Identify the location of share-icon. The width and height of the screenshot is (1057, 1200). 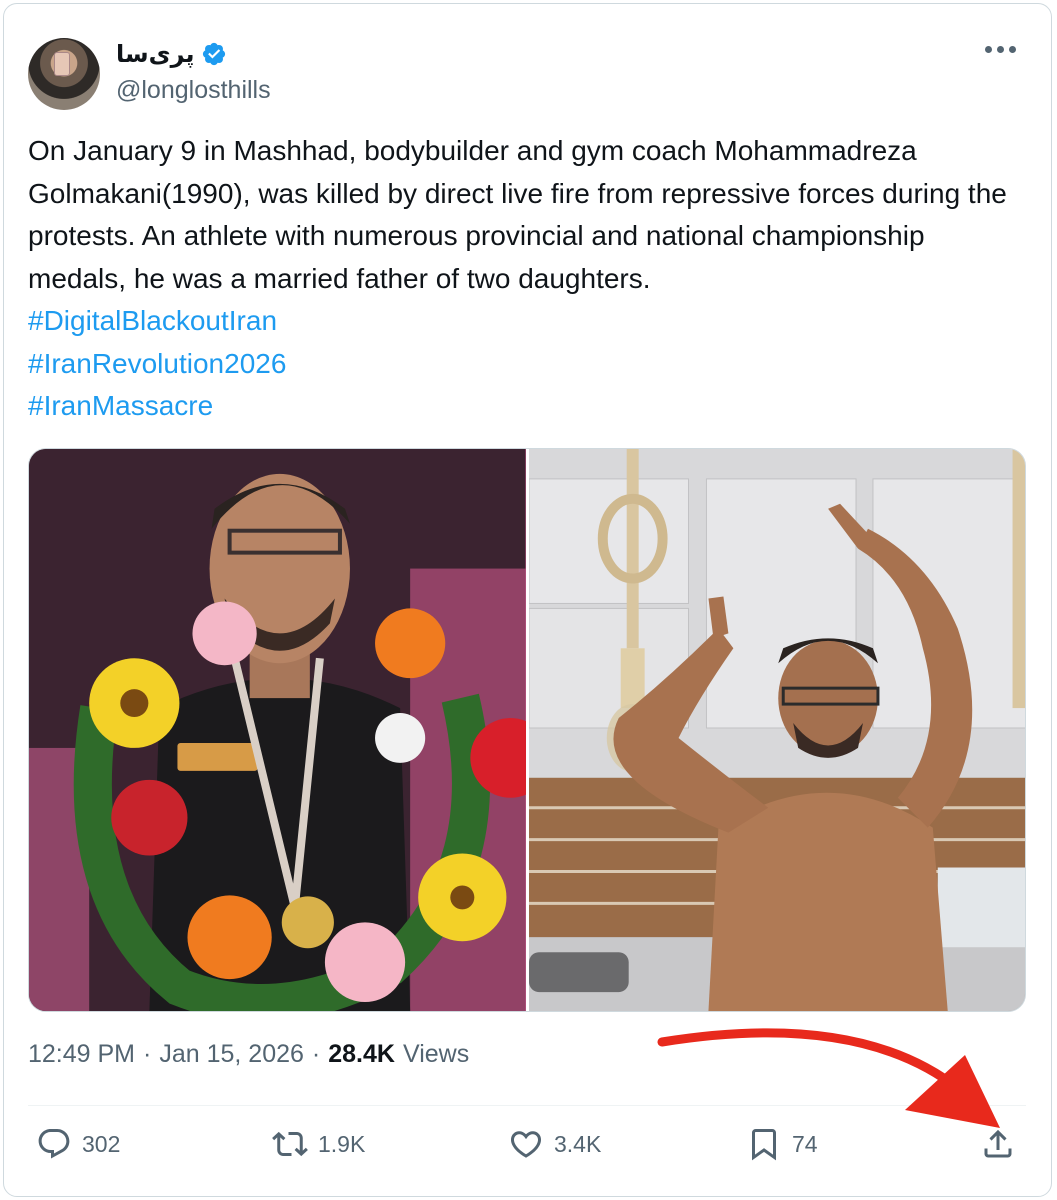
(998, 1143).